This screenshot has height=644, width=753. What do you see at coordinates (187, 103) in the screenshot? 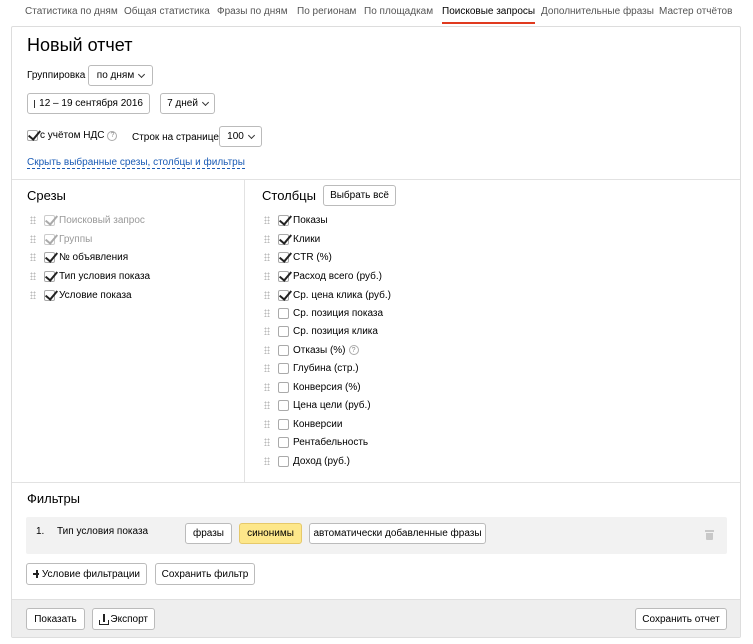
I see `period-select: 7 дней` at bounding box center [187, 103].